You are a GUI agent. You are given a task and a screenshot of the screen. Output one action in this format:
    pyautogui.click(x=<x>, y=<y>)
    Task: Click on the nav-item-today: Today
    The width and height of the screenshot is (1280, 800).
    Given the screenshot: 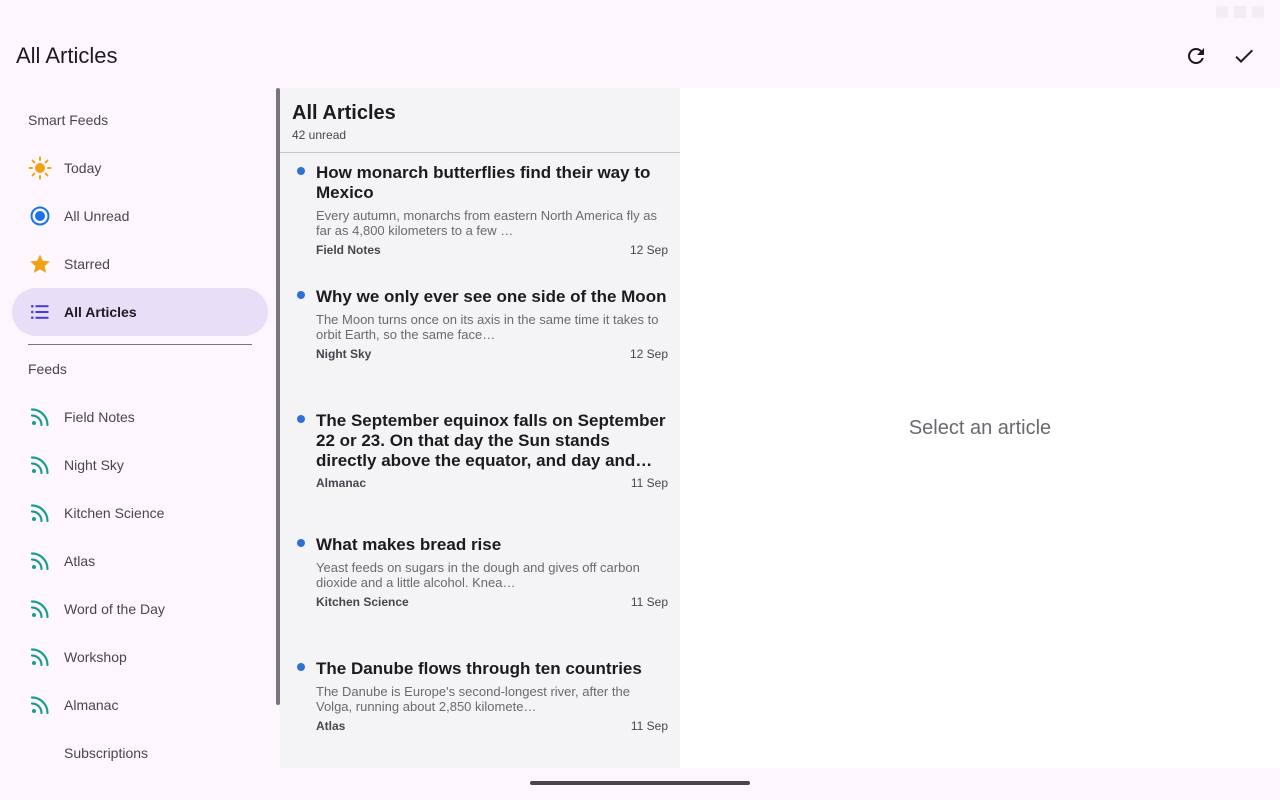 What is the action you would take?
    pyautogui.click(x=140, y=168)
    